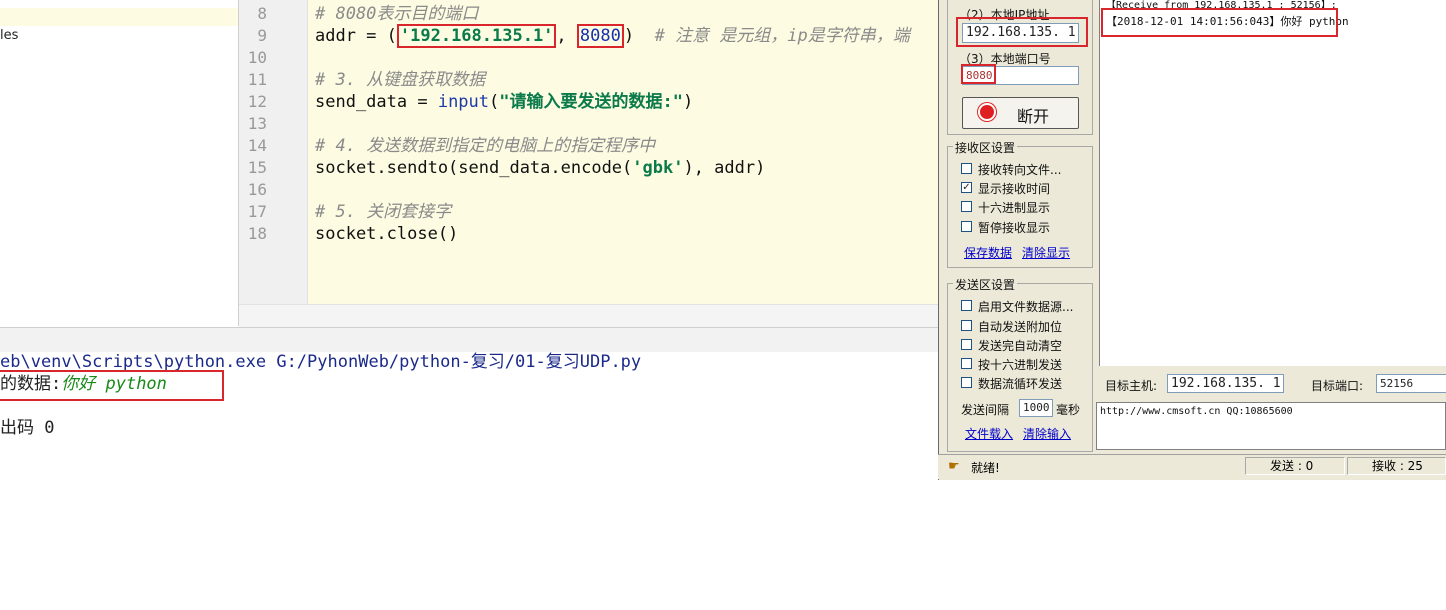  I want to click on console-exit-line: 出码 0, so click(27, 428).